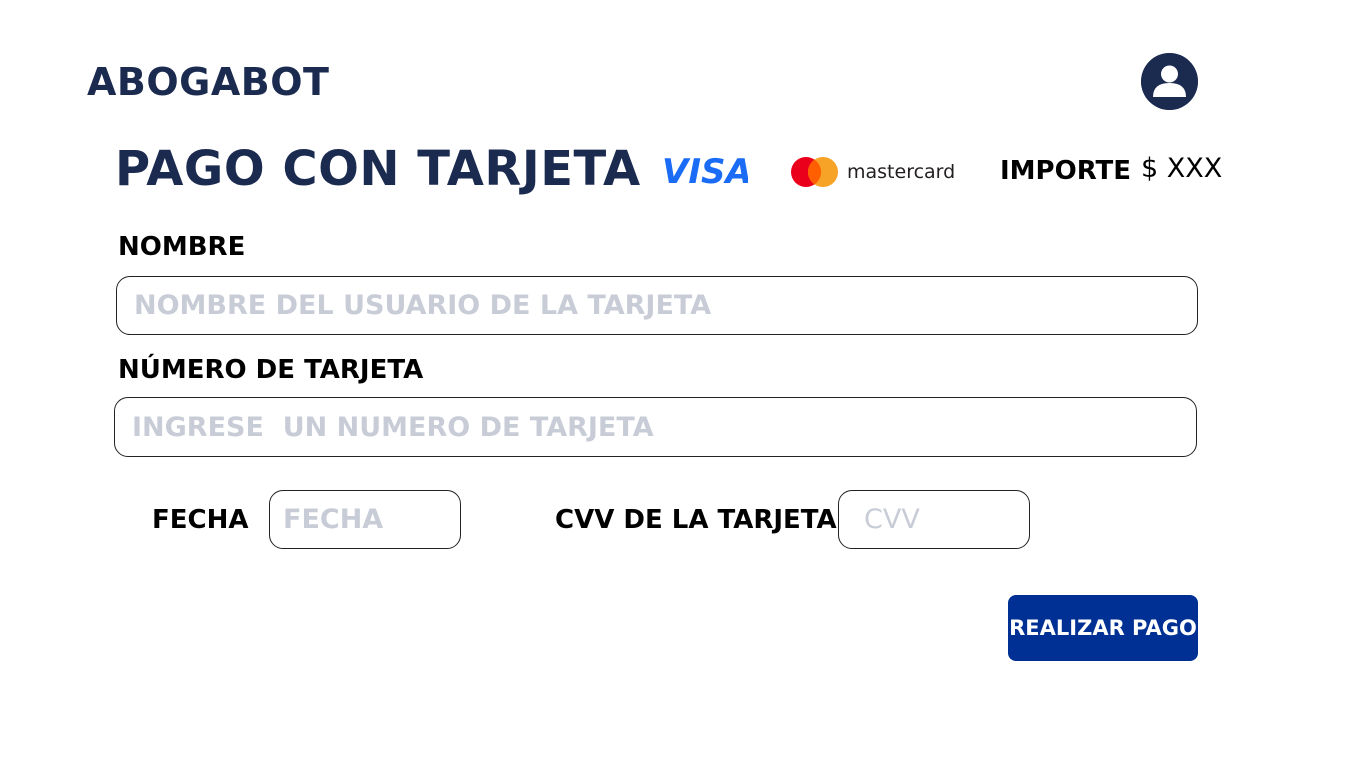  I want to click on visa-logo: VISA, so click(705, 171).